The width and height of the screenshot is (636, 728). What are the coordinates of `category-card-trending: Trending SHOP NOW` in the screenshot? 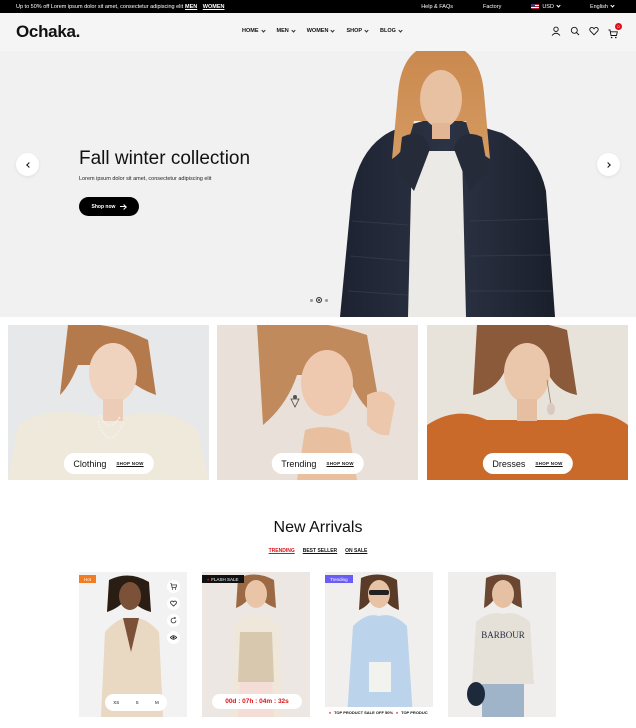 It's located at (317, 402).